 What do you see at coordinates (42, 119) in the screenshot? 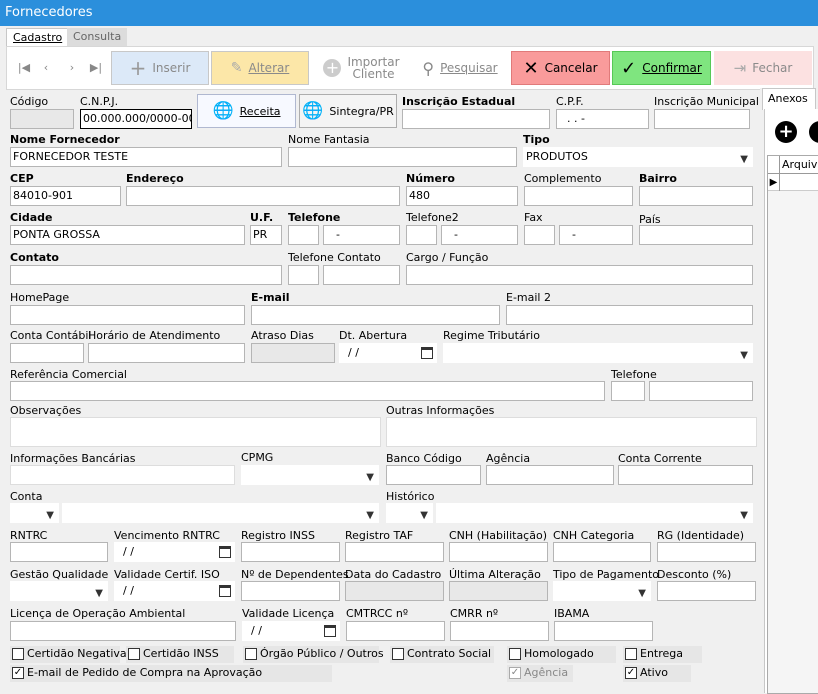
I see `codigo-field` at bounding box center [42, 119].